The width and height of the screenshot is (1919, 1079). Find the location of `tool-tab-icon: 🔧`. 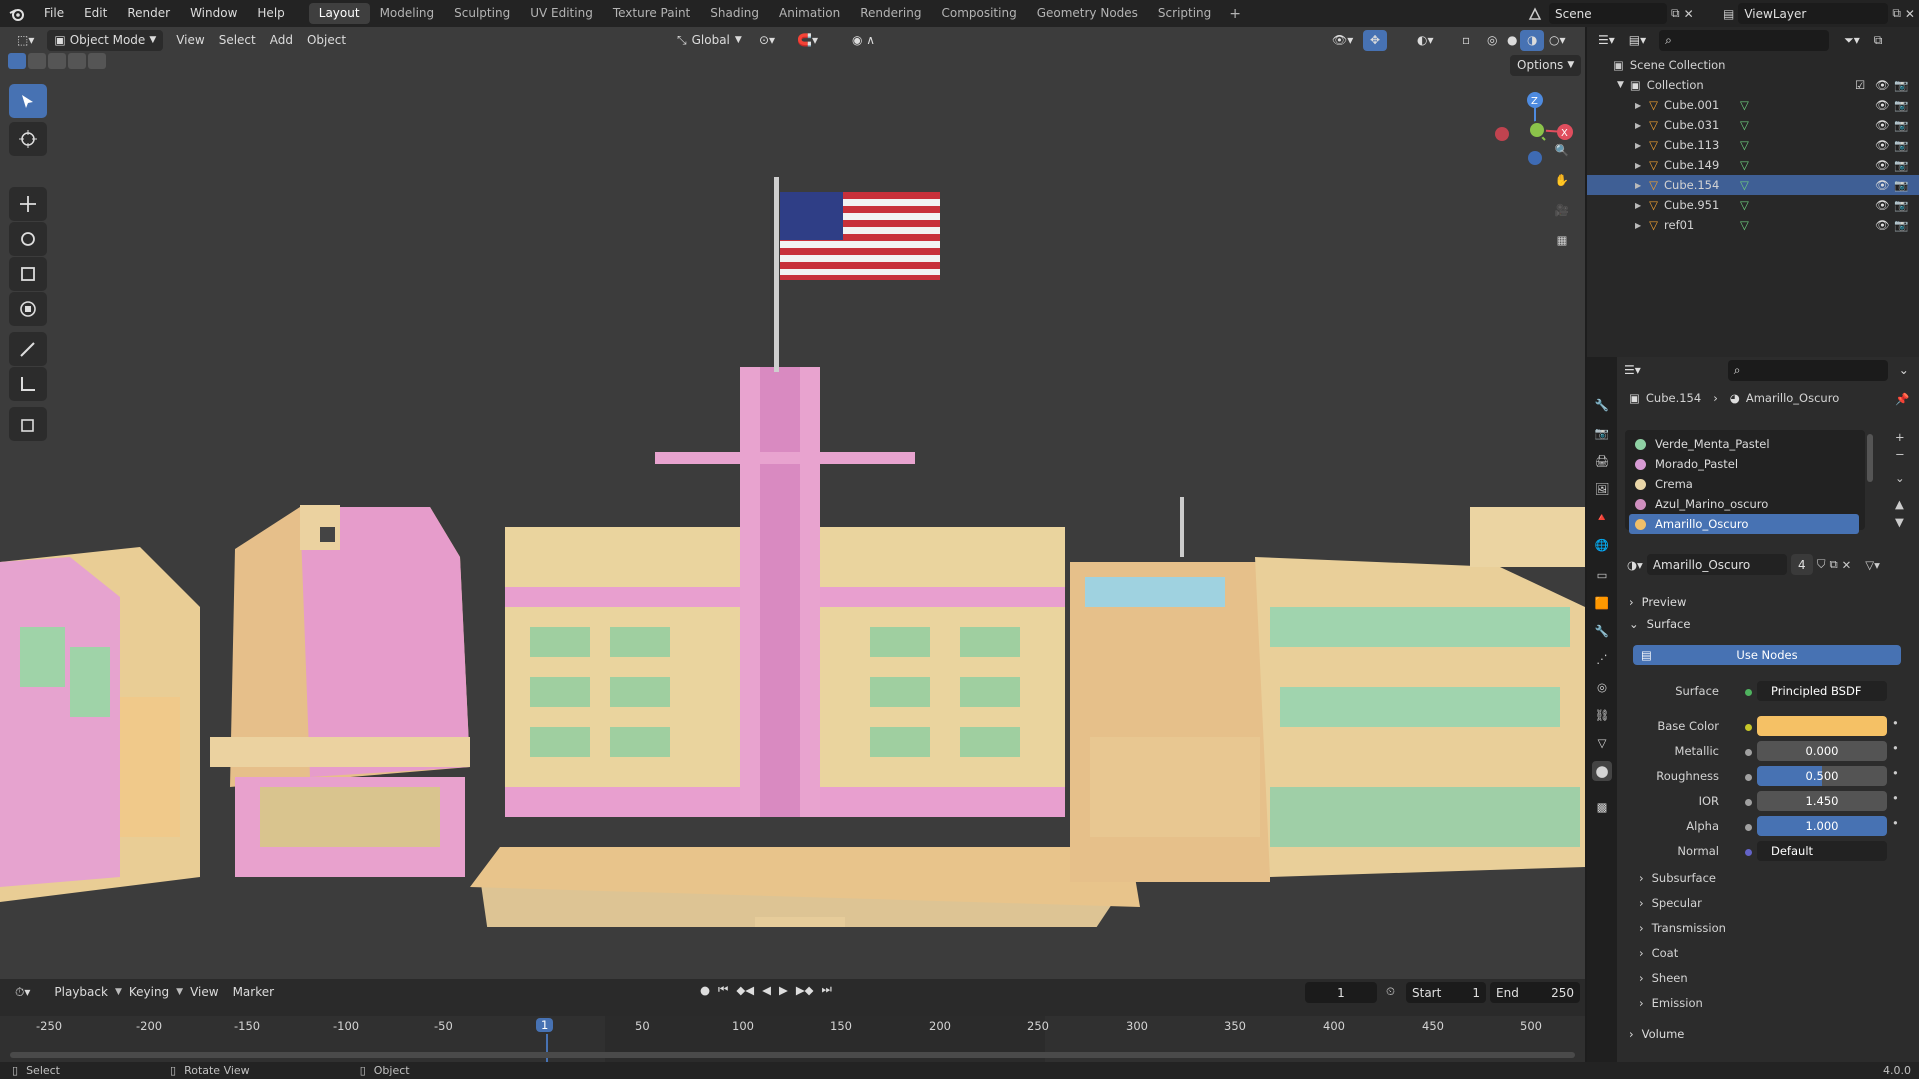

tool-tab-icon: 🔧 is located at coordinates (1602, 405).